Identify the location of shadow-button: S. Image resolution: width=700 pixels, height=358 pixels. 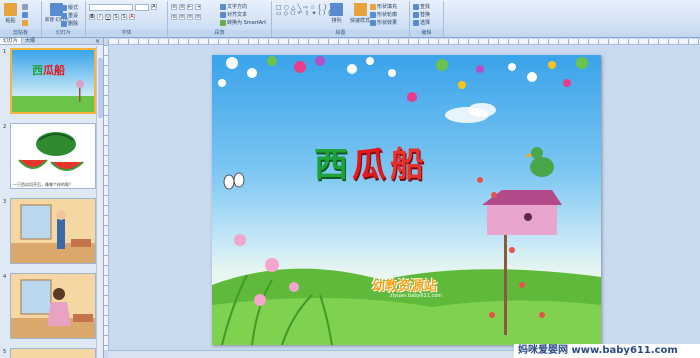
(124, 17).